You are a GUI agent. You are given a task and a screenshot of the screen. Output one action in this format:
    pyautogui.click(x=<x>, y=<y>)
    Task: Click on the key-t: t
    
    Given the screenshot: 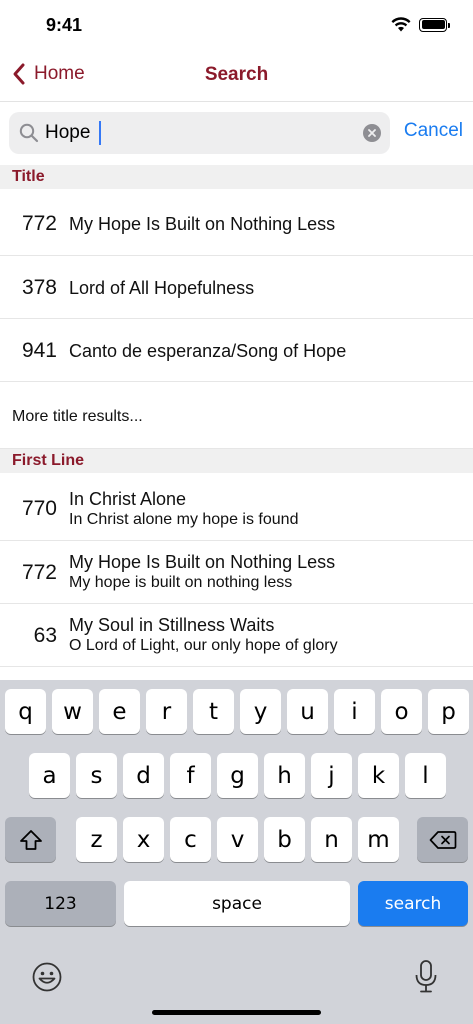 What is the action you would take?
    pyautogui.click(x=213, y=711)
    